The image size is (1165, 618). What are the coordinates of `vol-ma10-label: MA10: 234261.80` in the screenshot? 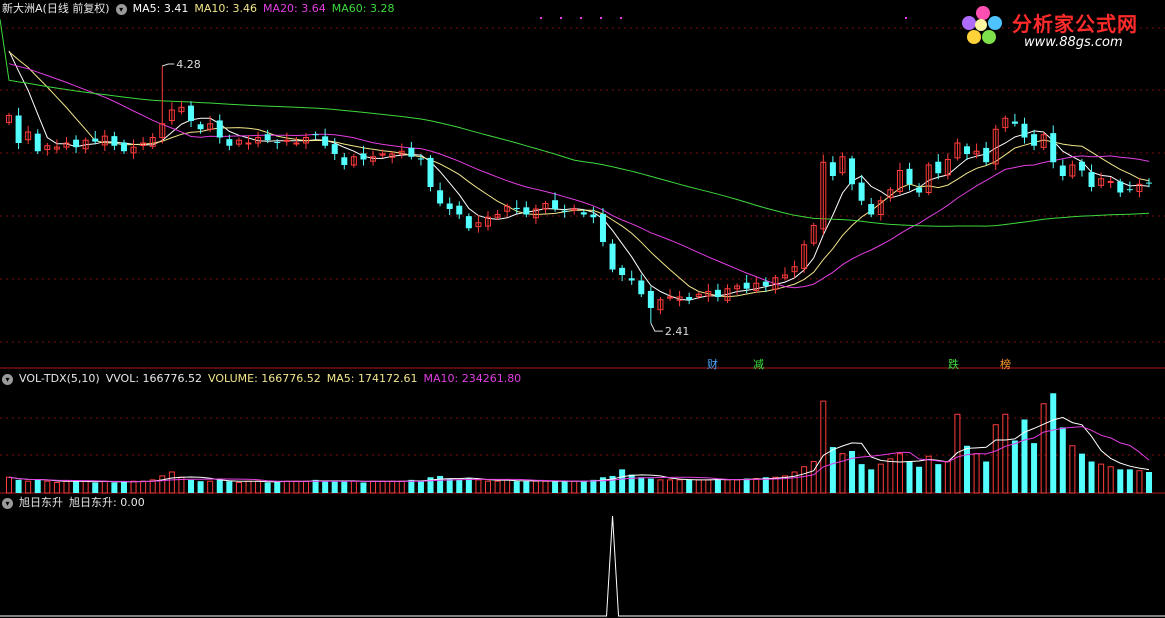 It's located at (472, 378).